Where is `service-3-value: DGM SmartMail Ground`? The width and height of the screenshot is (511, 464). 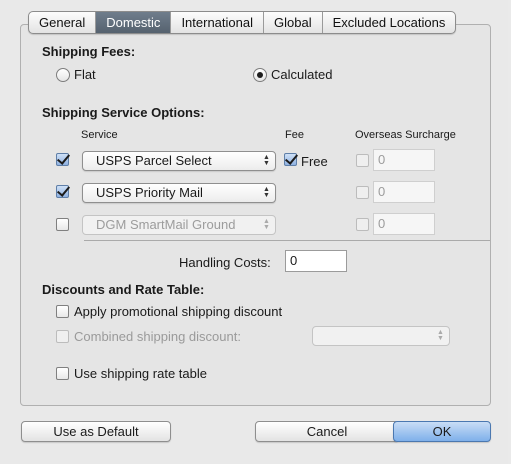
service-3-value: DGM SmartMail Ground is located at coordinates (166, 224).